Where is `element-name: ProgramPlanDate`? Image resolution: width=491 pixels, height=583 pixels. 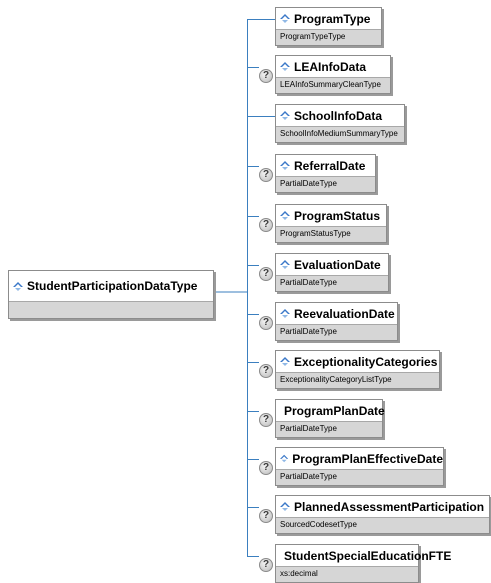 element-name: ProgramPlanDate is located at coordinates (334, 410).